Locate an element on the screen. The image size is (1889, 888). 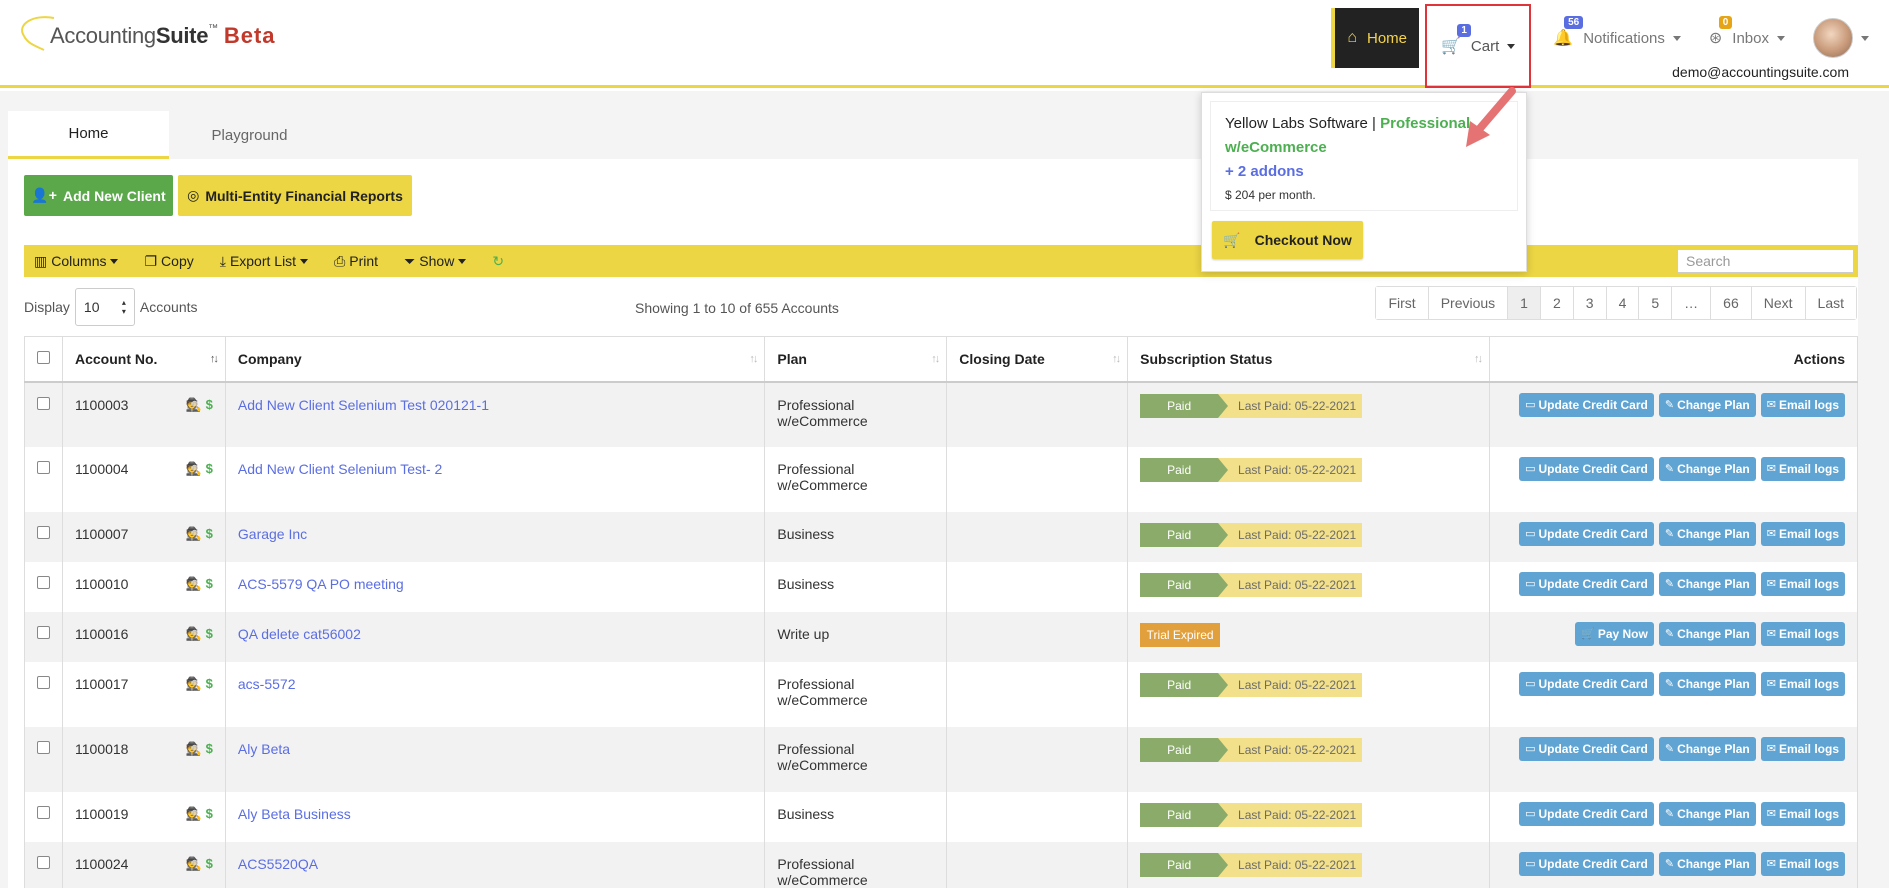
company-link: Aly Beta Business is located at coordinates (294, 814).